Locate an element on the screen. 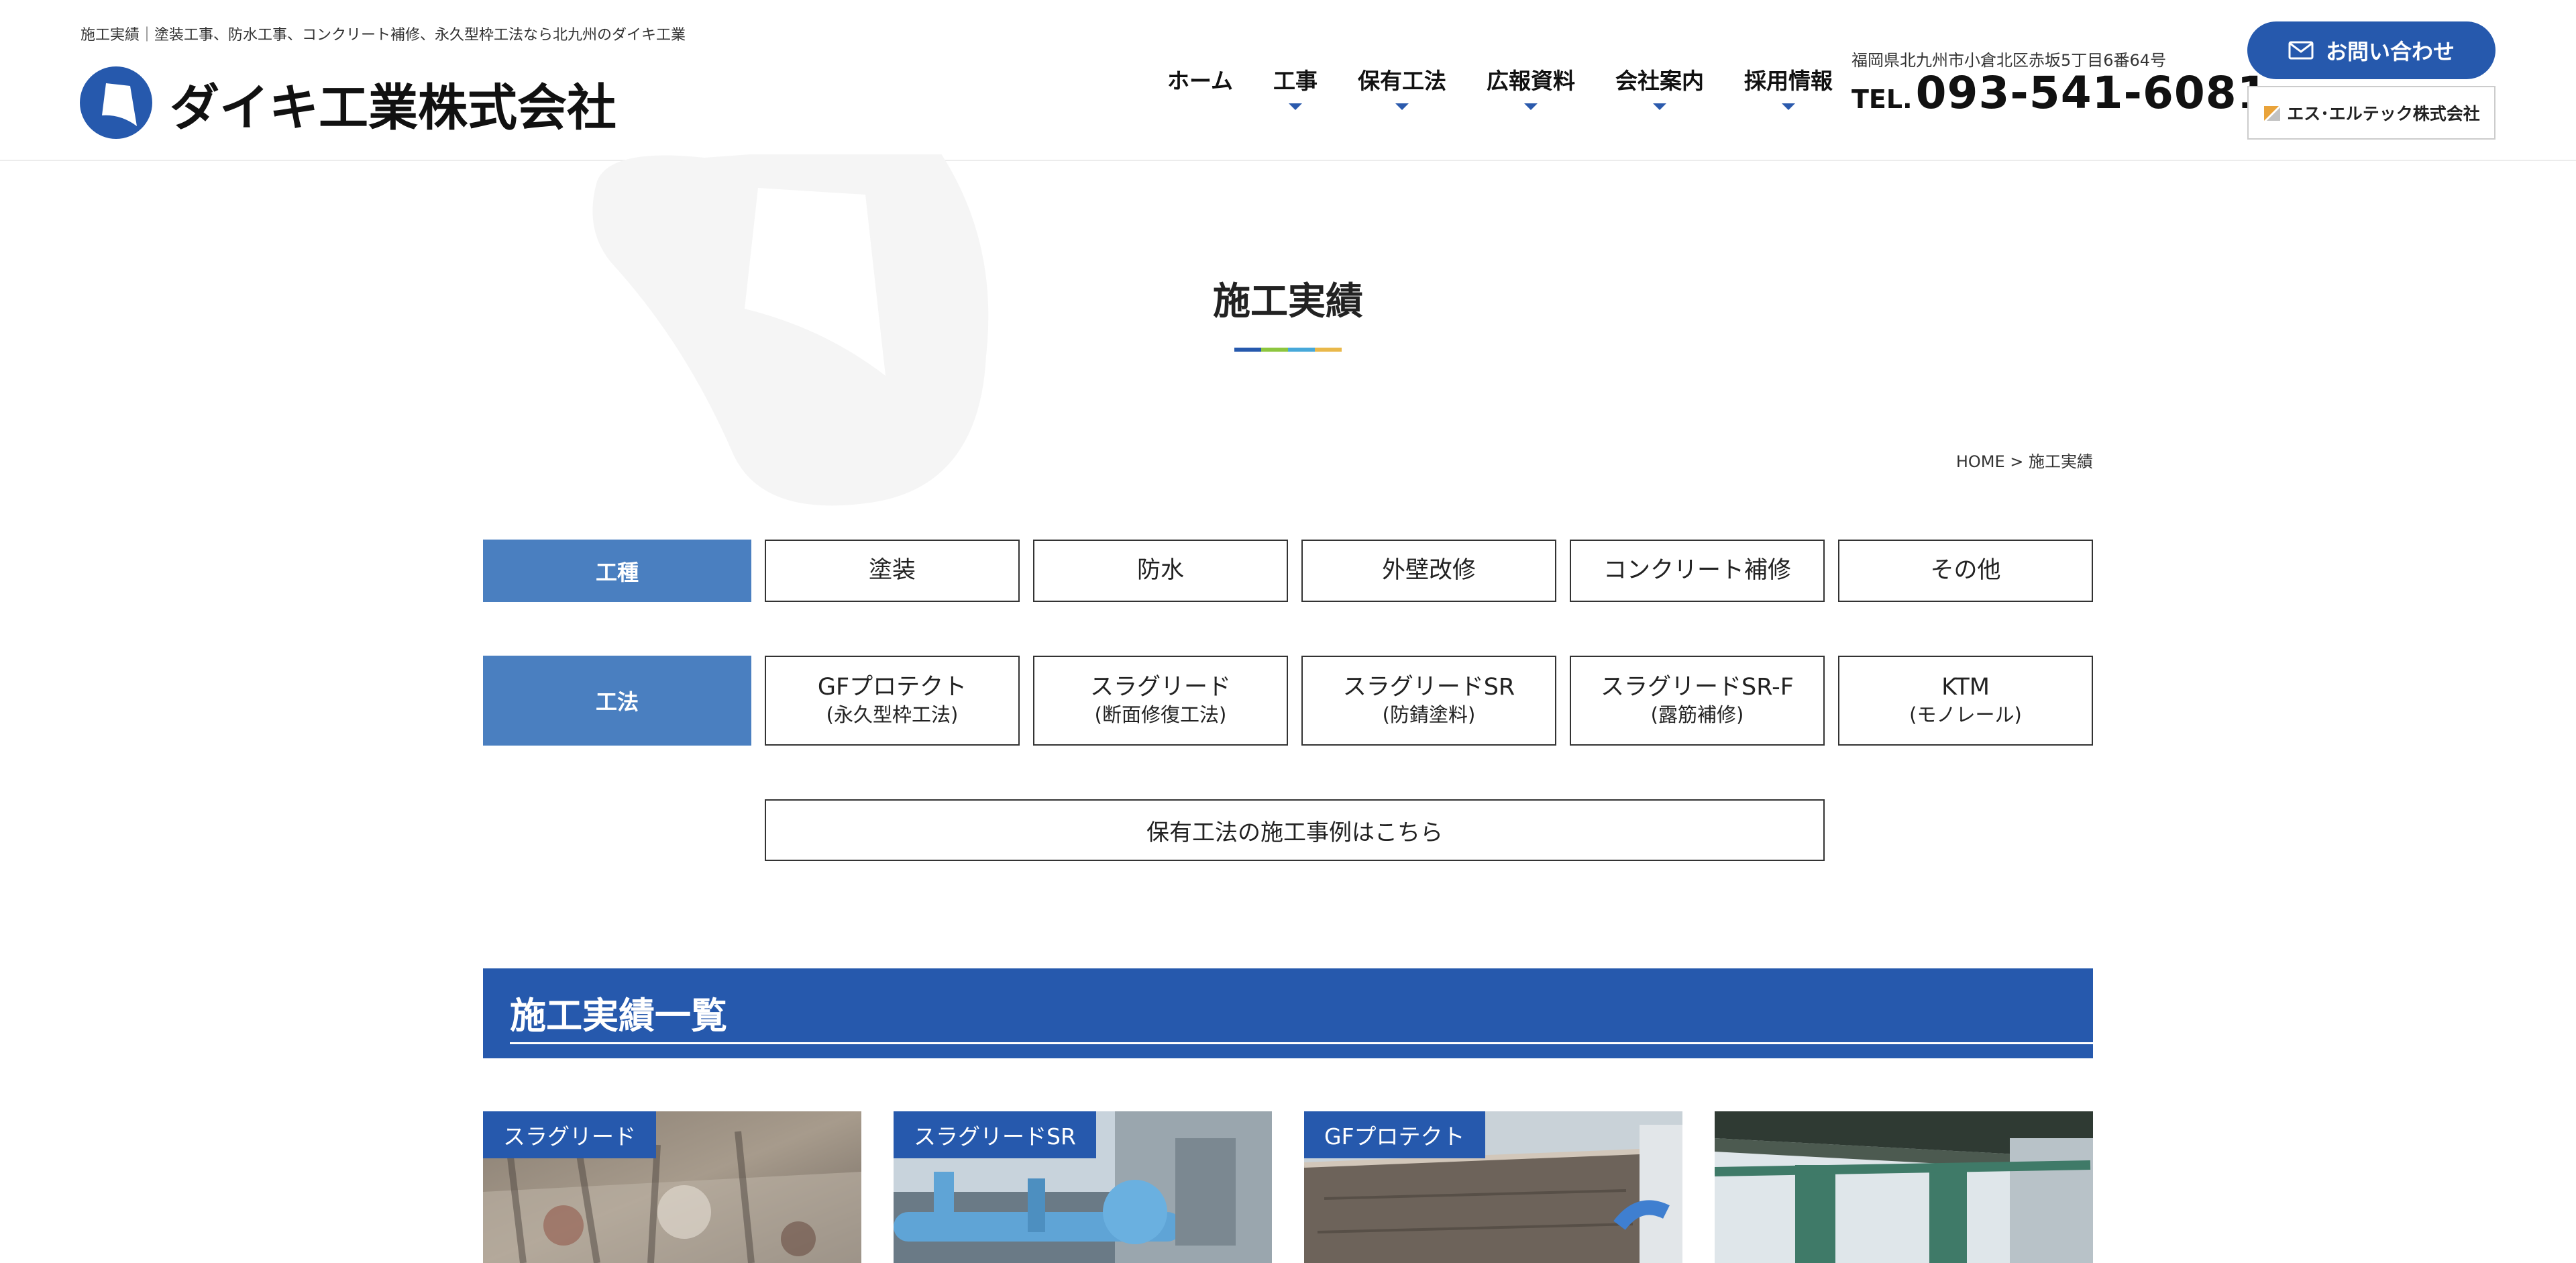  logo-wordmark: ダイキ工業株式会社 is located at coordinates (393, 108).